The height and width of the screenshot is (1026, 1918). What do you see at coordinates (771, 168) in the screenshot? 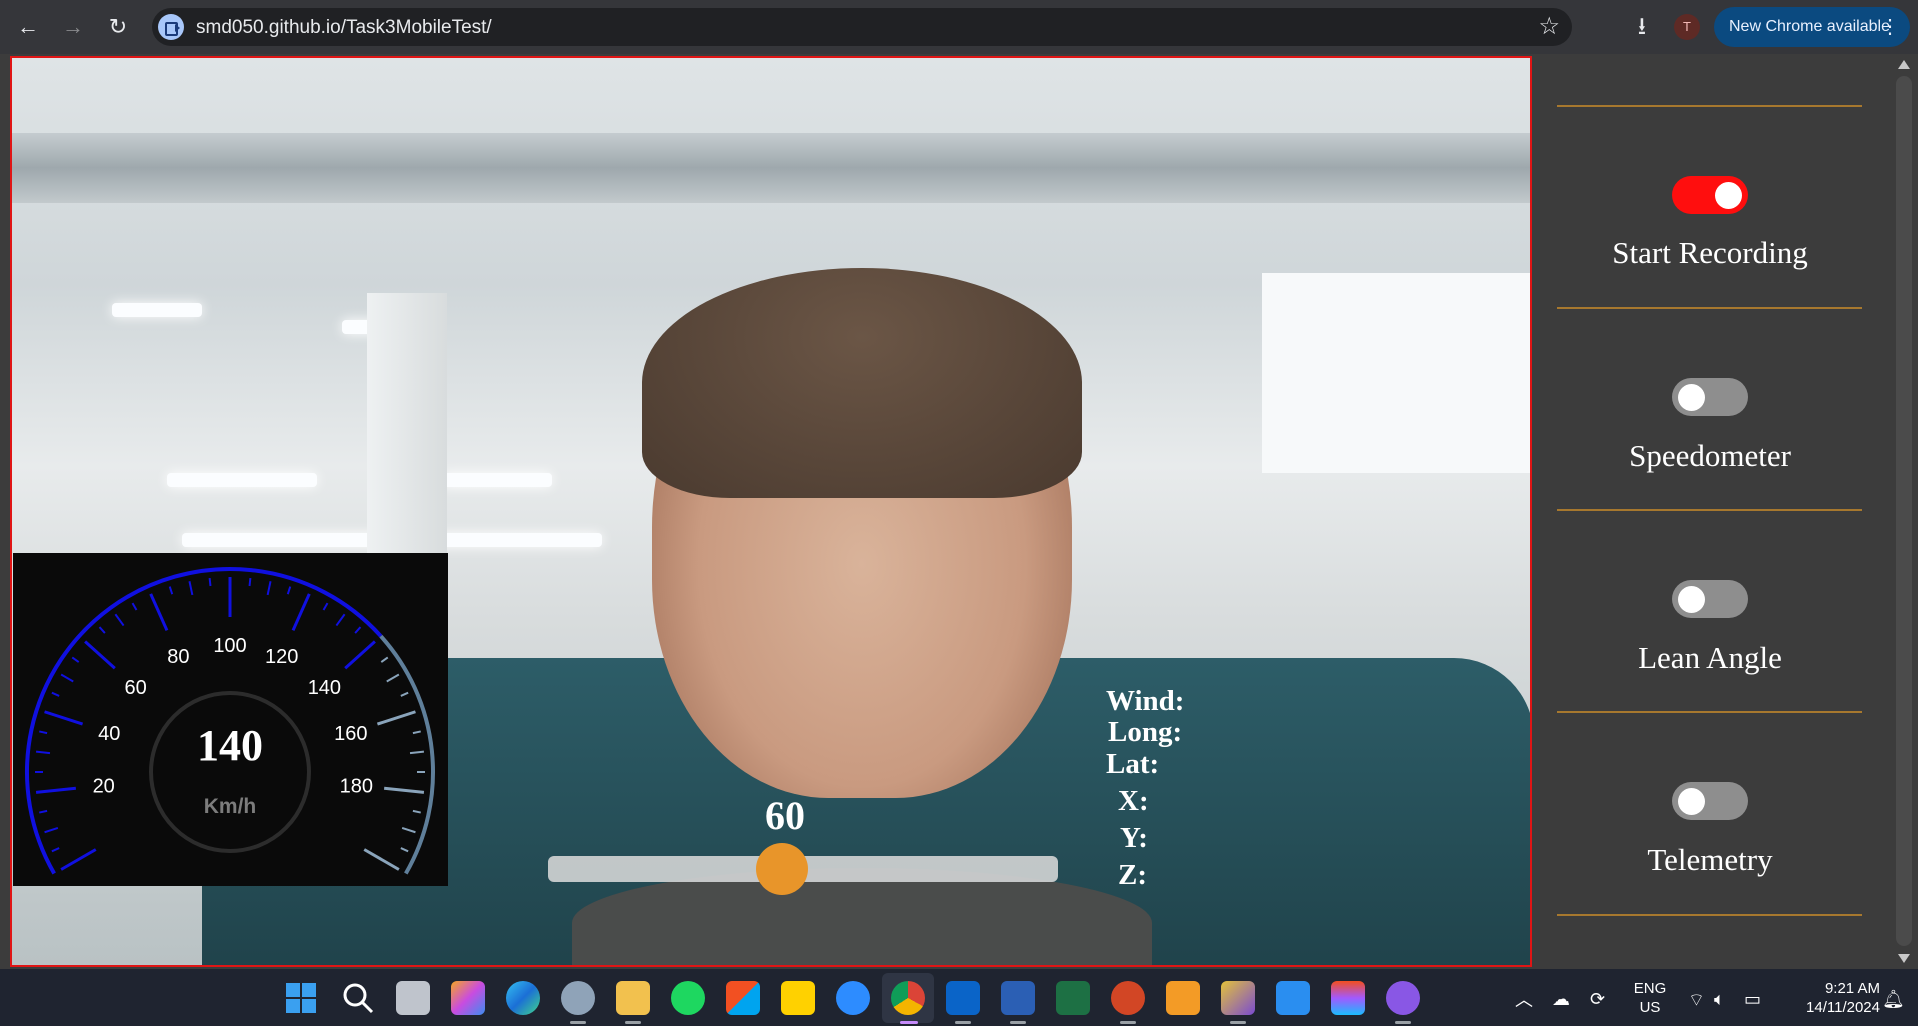
I see `ceiling-duct-scene` at bounding box center [771, 168].